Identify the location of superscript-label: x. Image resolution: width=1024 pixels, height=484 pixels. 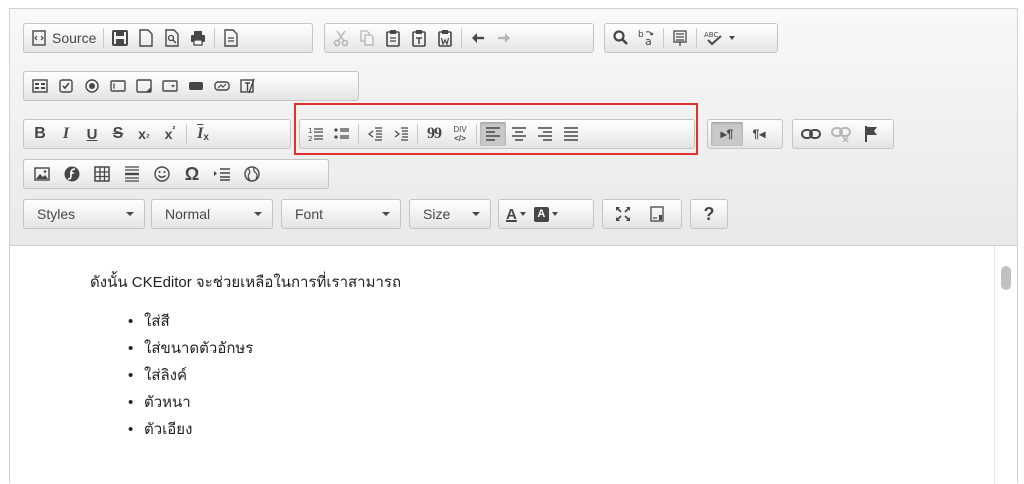
(168, 134).